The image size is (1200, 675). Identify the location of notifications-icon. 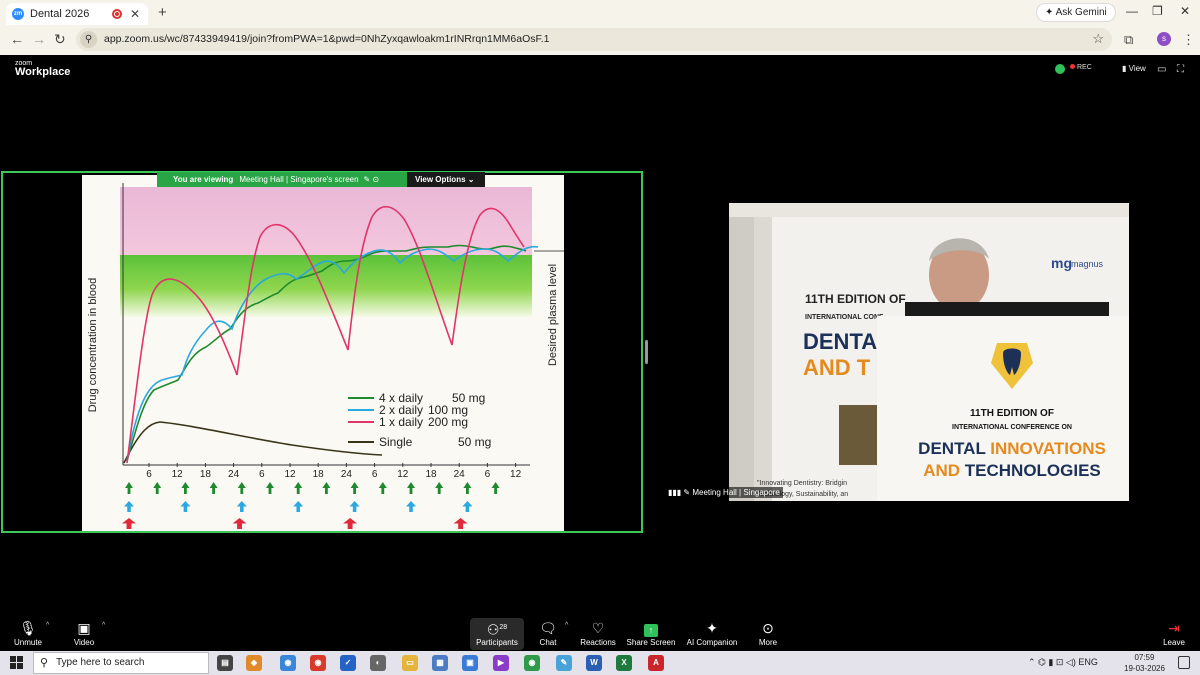
(1184, 662).